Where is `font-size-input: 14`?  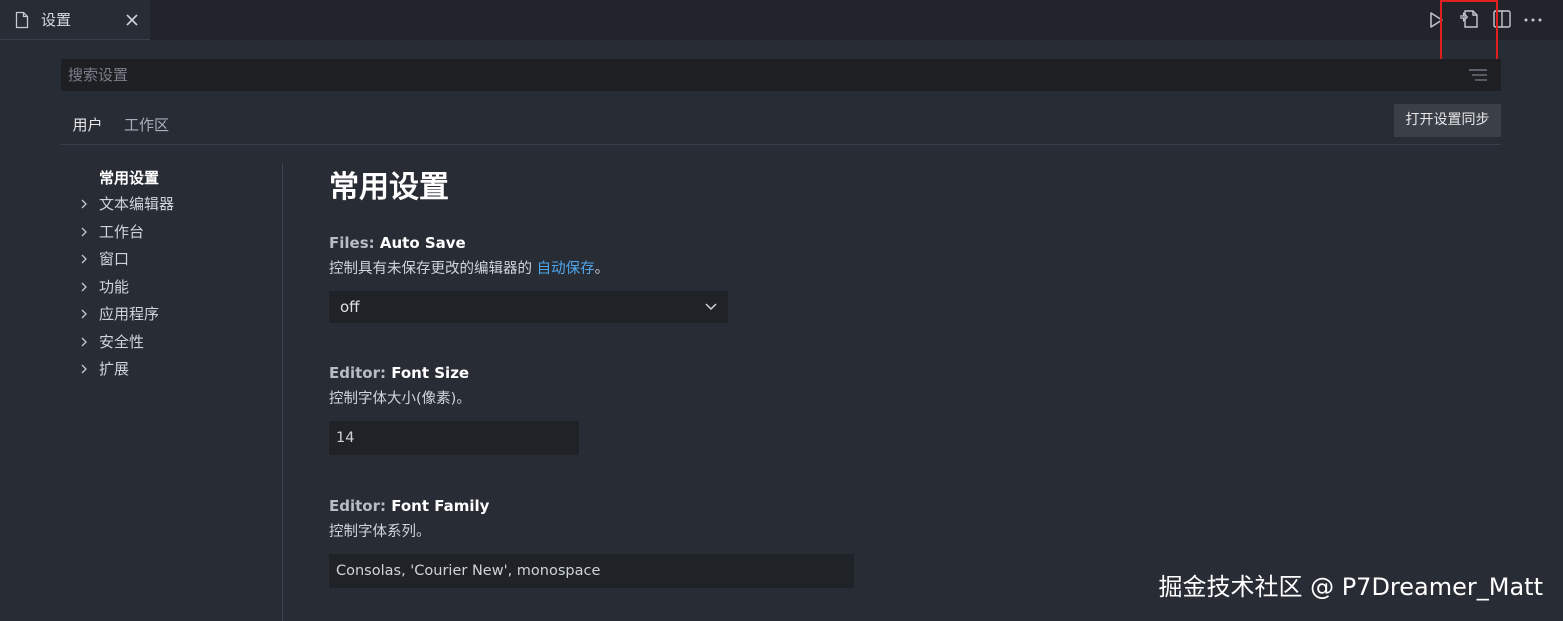 font-size-input: 14 is located at coordinates (454, 438).